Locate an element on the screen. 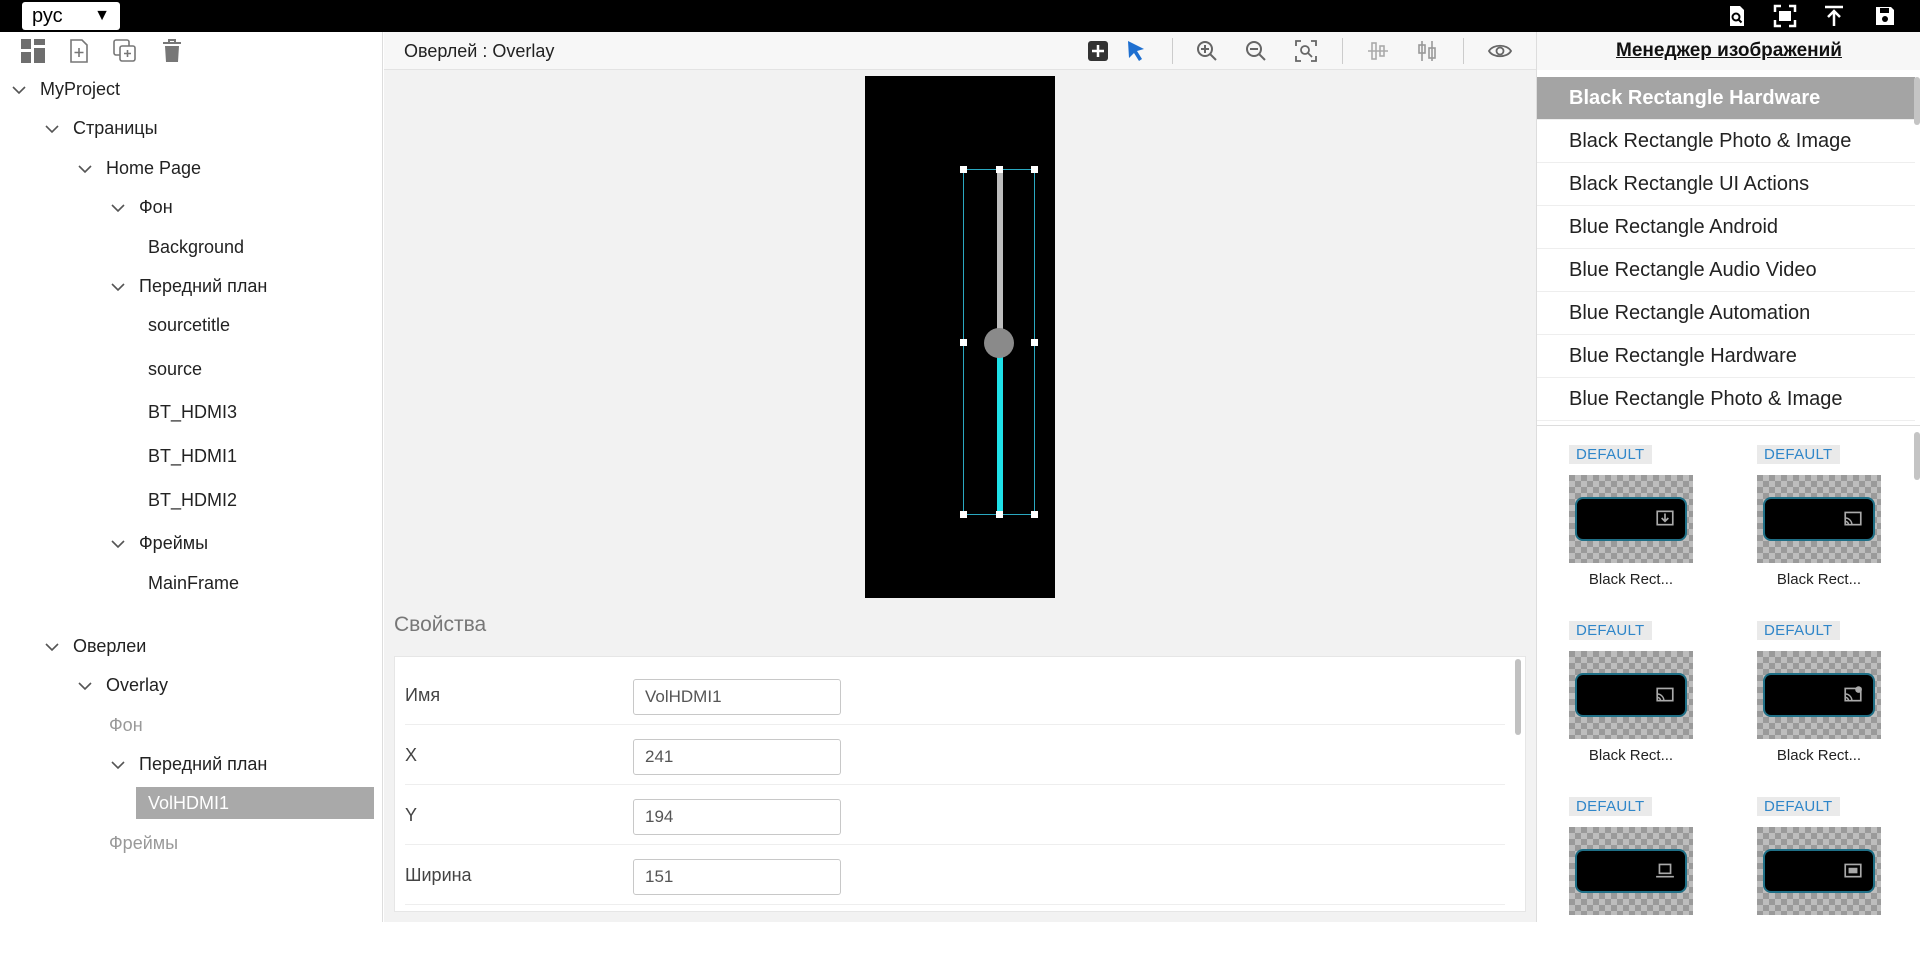  tree-item: Overlay is located at coordinates (122, 685).